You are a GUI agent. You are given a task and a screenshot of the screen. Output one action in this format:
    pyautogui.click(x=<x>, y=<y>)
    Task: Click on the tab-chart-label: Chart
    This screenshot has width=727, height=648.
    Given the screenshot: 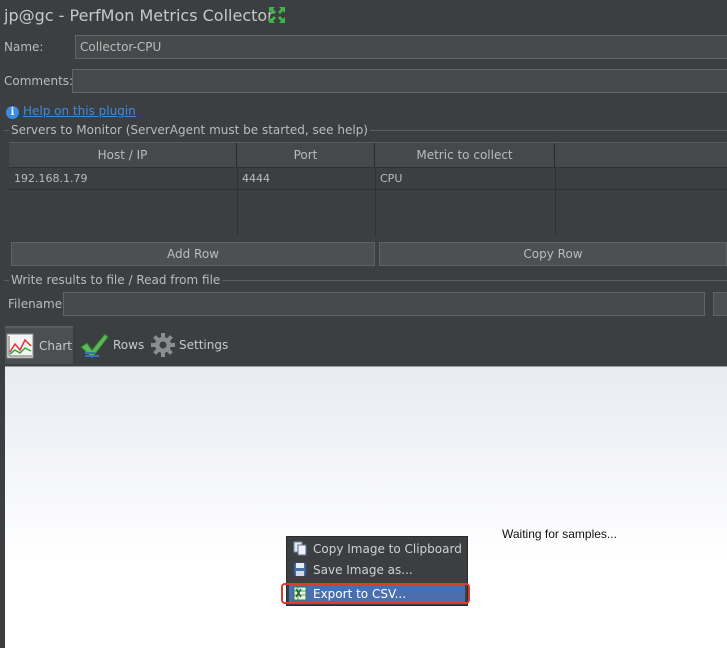 What is the action you would take?
    pyautogui.click(x=55, y=346)
    